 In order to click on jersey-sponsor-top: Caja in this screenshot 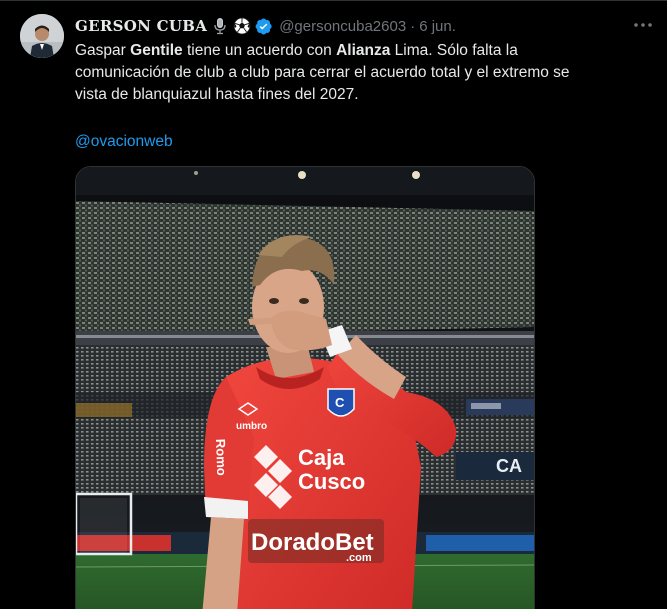, I will do `click(321, 457)`.